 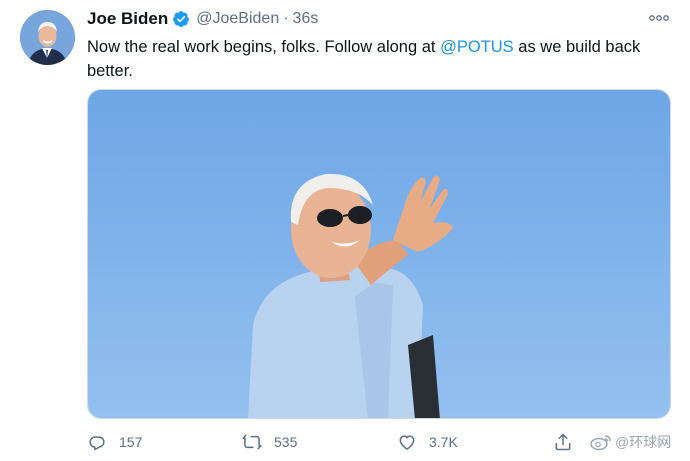 I want to click on watermark-text: @环球网, so click(x=643, y=442).